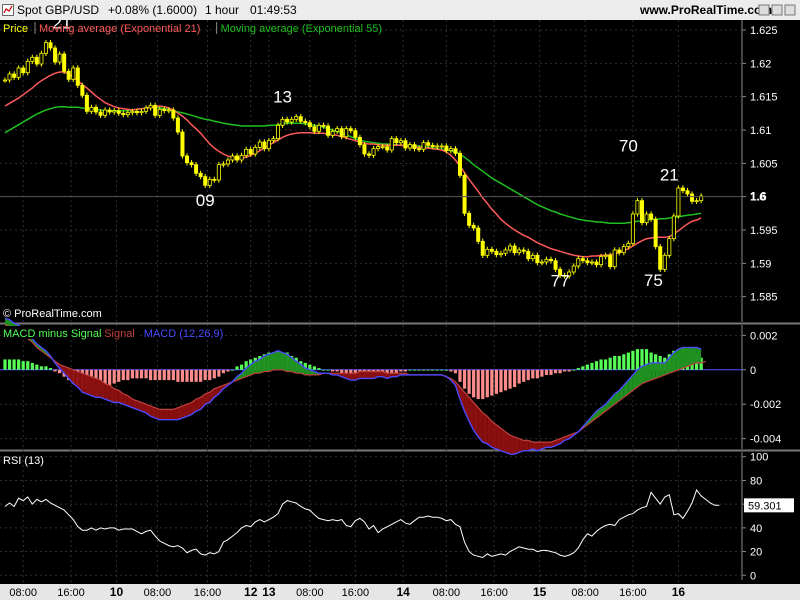 This screenshot has height=600, width=800. Describe the element at coordinates (764, 164) in the screenshot. I see `y-tick-label: 1.605` at that location.